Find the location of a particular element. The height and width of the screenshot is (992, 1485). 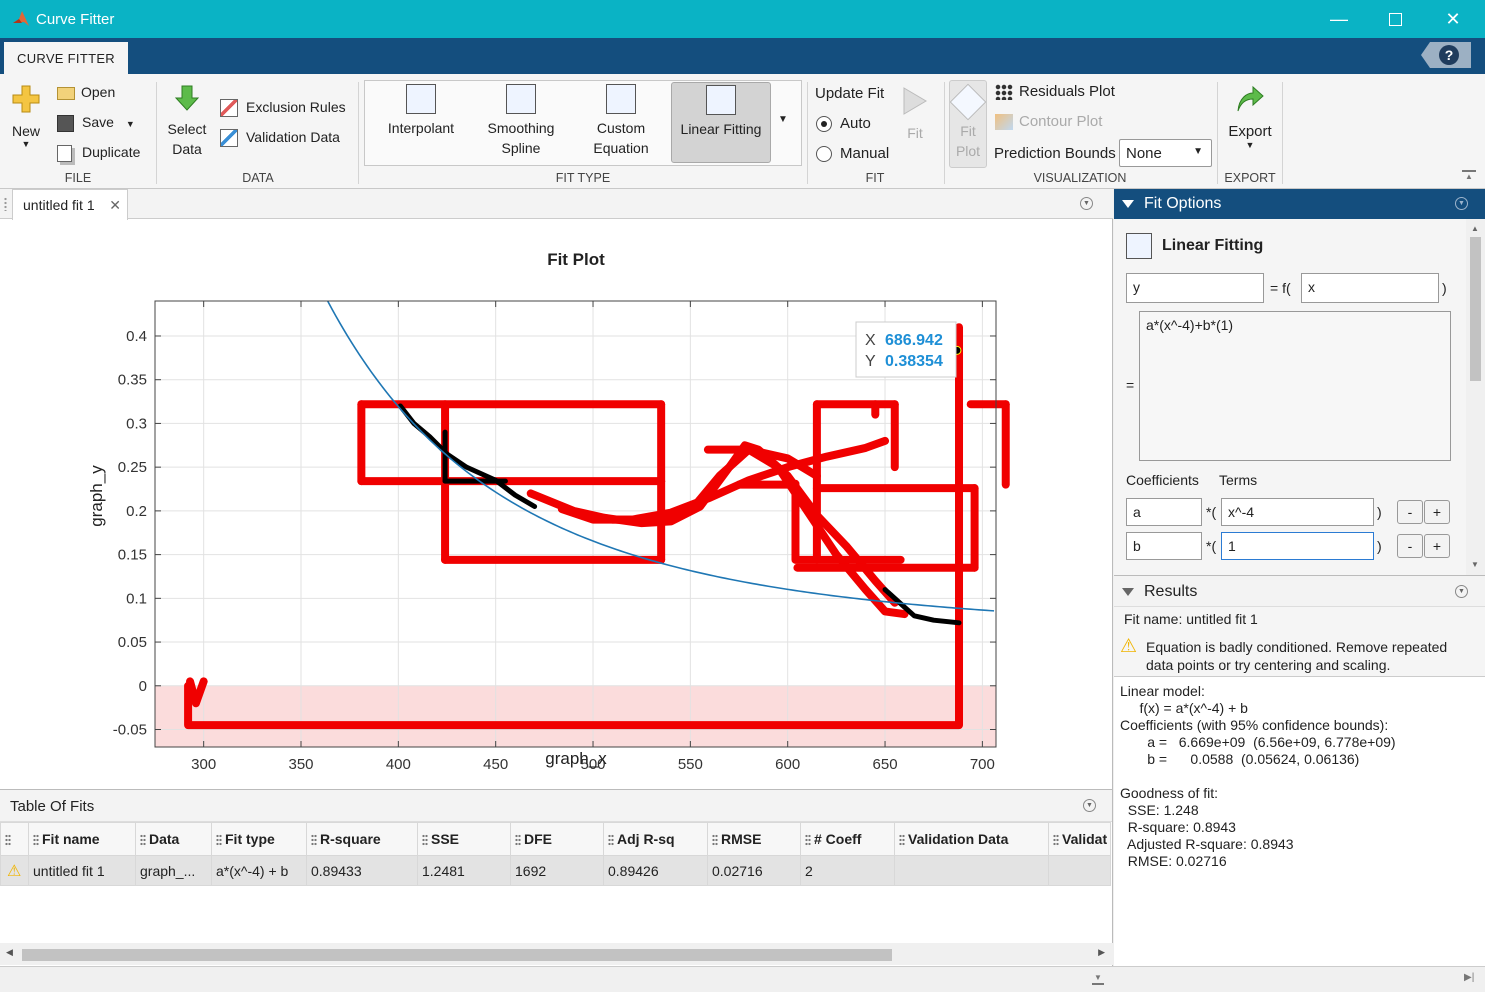

term-a-field: x^-4 is located at coordinates (1297, 512).